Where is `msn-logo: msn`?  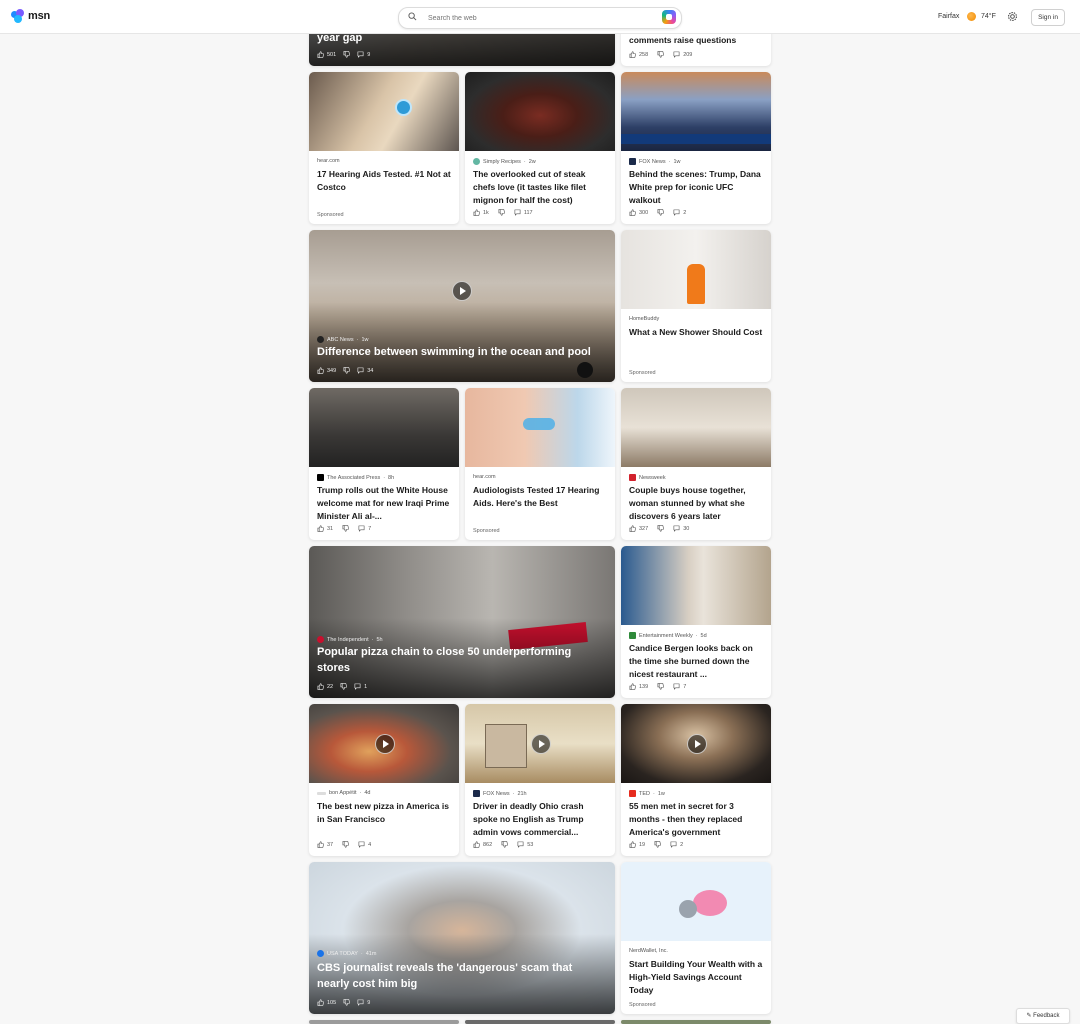 msn-logo: msn is located at coordinates (30, 16).